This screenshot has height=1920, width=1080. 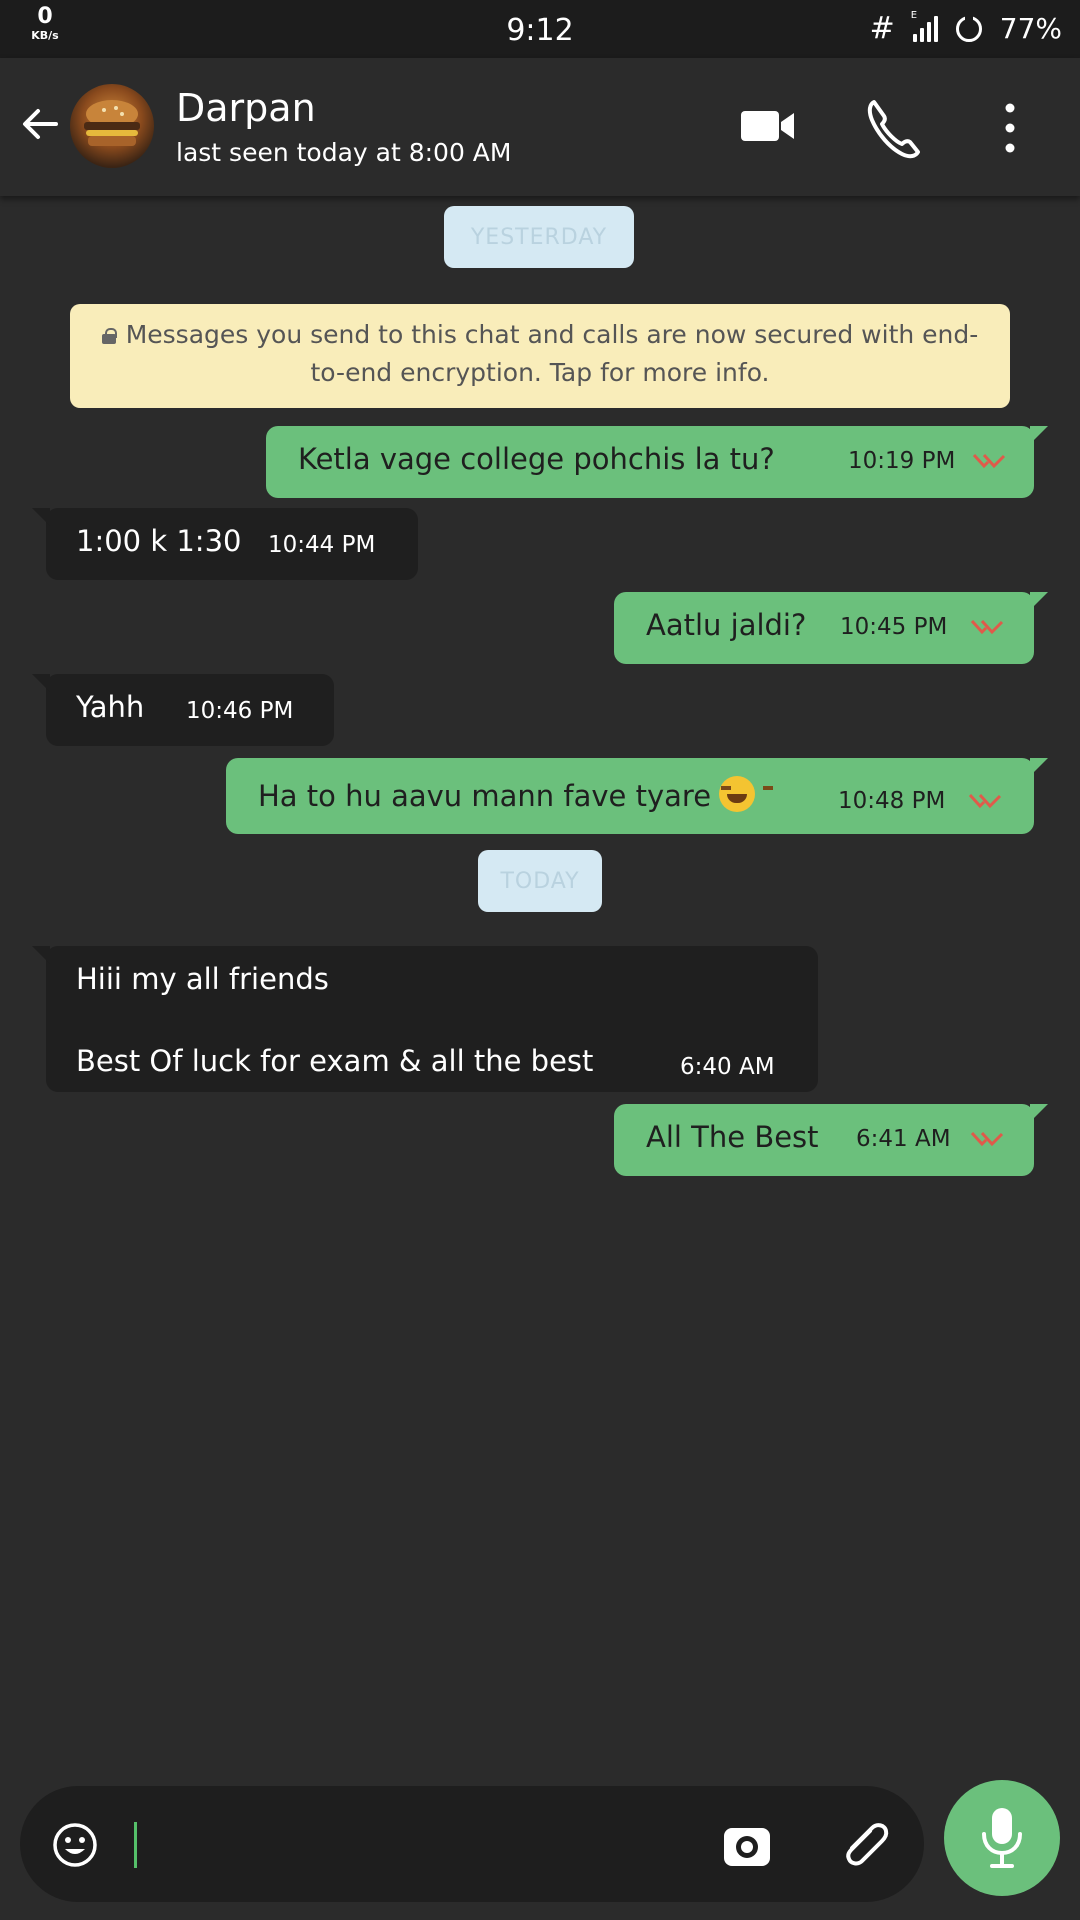 What do you see at coordinates (831, 628) in the screenshot?
I see `message-bubble-outgoing: Aatlu jaldi? 10:45 PM` at bounding box center [831, 628].